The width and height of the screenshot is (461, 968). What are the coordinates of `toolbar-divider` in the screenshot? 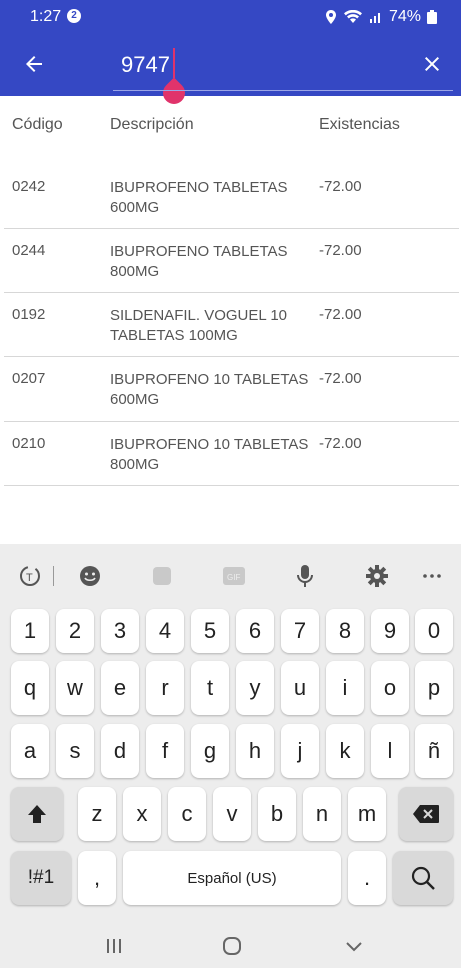 It's located at (53, 576).